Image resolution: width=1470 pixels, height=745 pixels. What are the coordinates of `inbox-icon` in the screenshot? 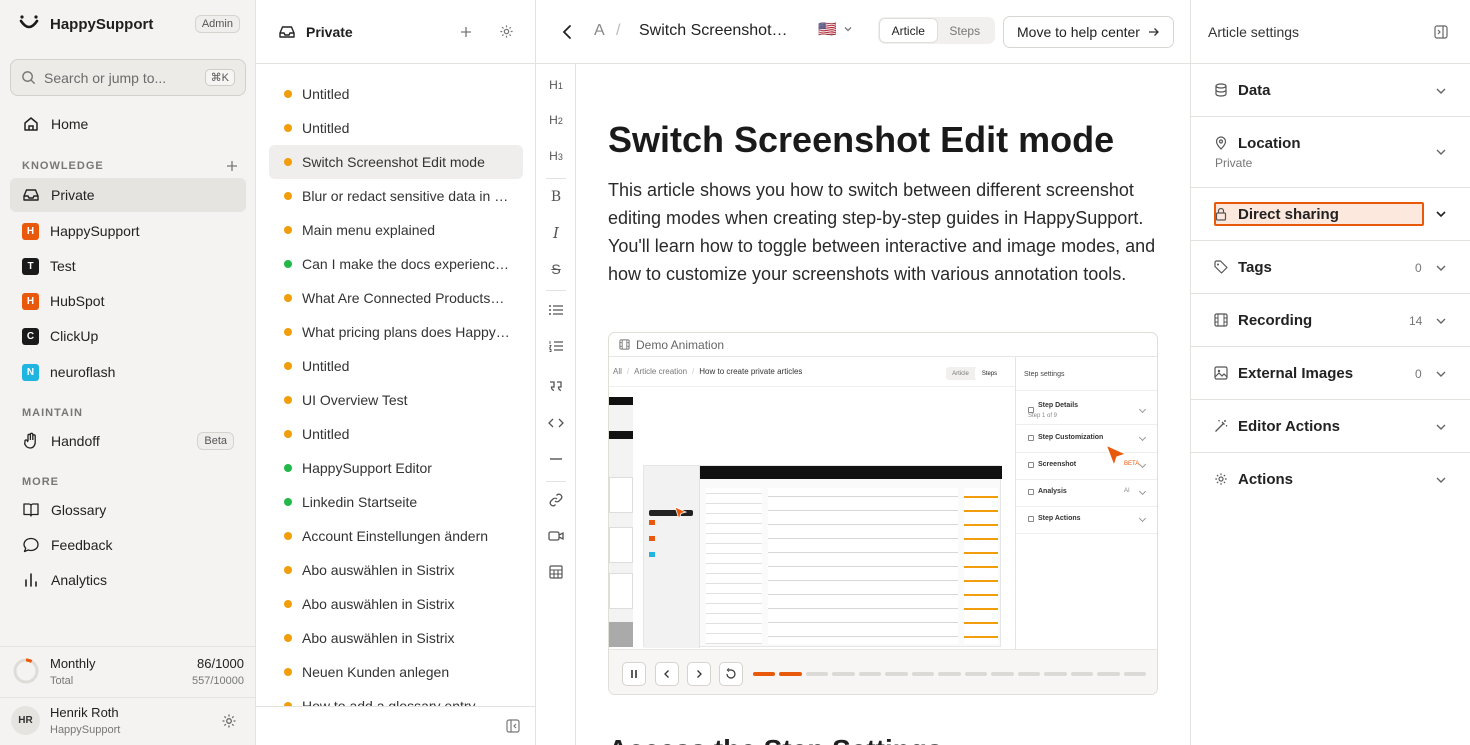 It's located at (287, 31).